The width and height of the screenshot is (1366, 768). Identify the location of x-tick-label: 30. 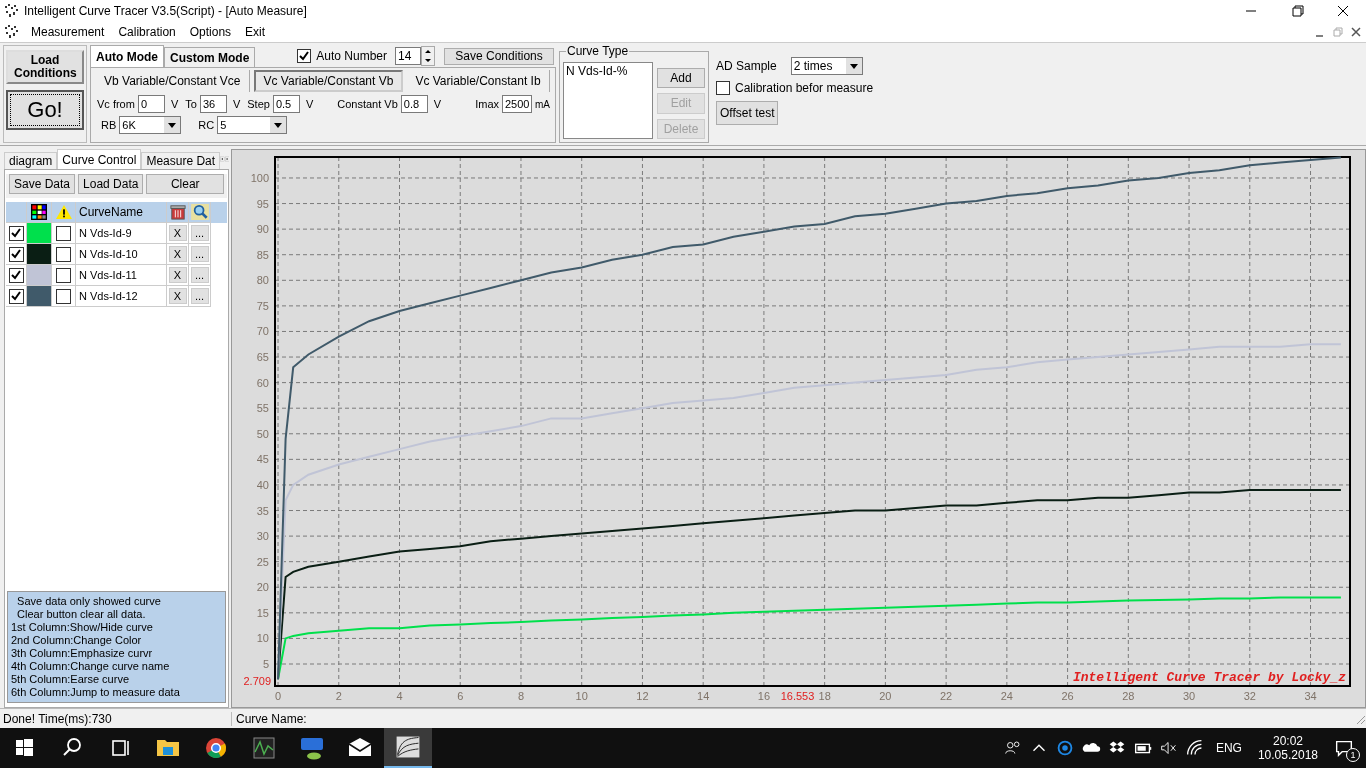
(1189, 696).